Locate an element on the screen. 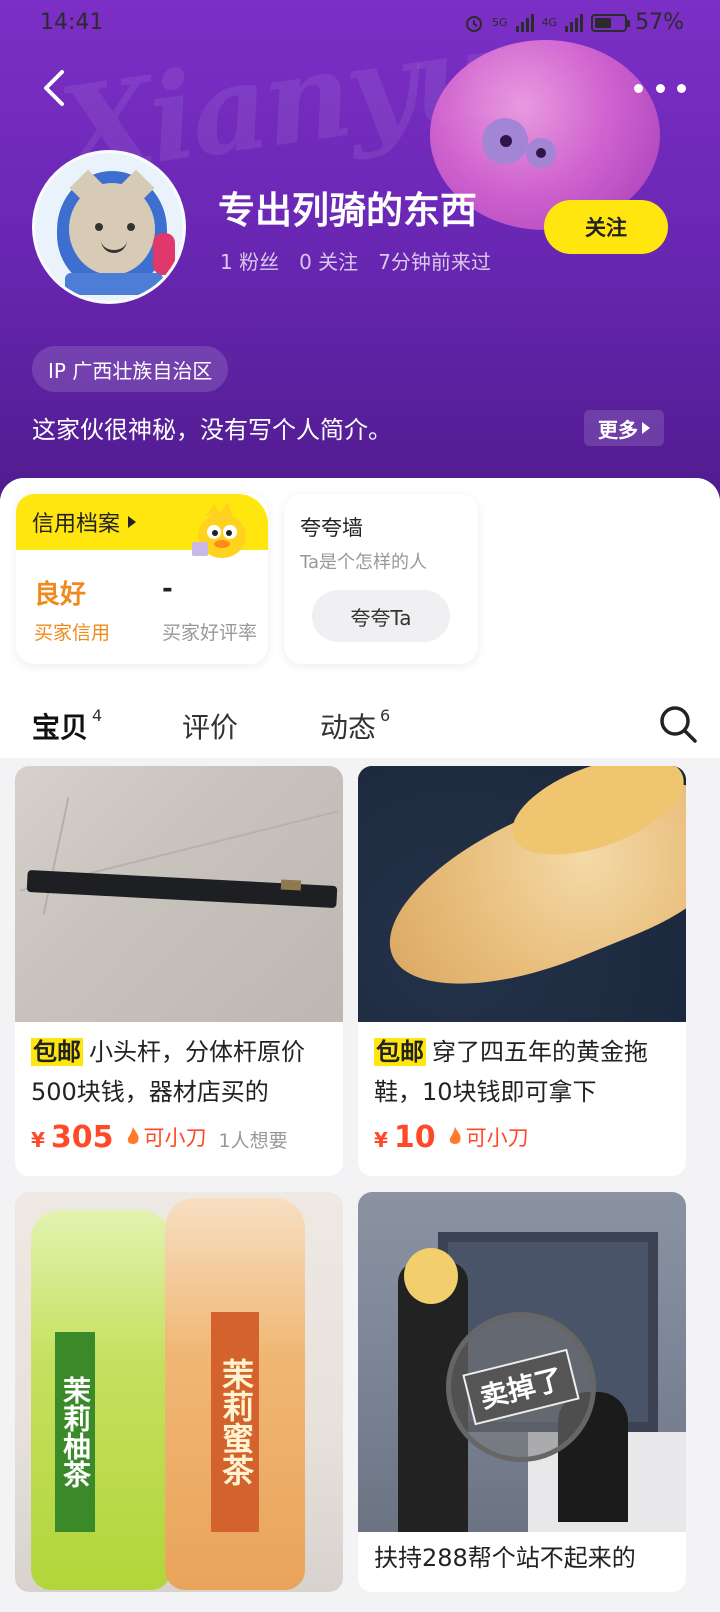 Image resolution: width=720 pixels, height=1612 pixels. buyer-credit-value: 良好 is located at coordinates (60, 595).